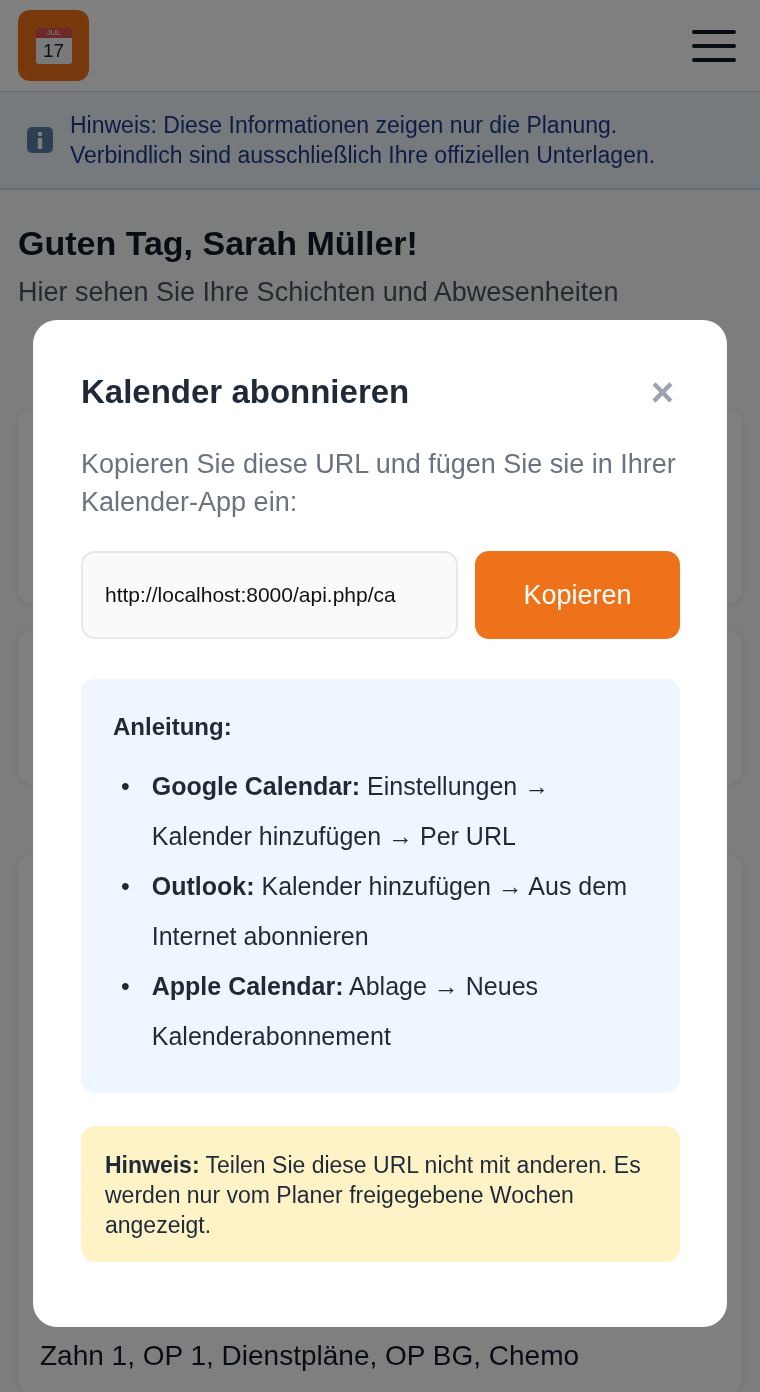  What do you see at coordinates (363, 140) in the screenshot?
I see `notice-text: Hinweis: Diese Informationen zeigen nur die Planung. Verbindlich sind ausschließlich Ihre offiziellen Unterlagen.` at bounding box center [363, 140].